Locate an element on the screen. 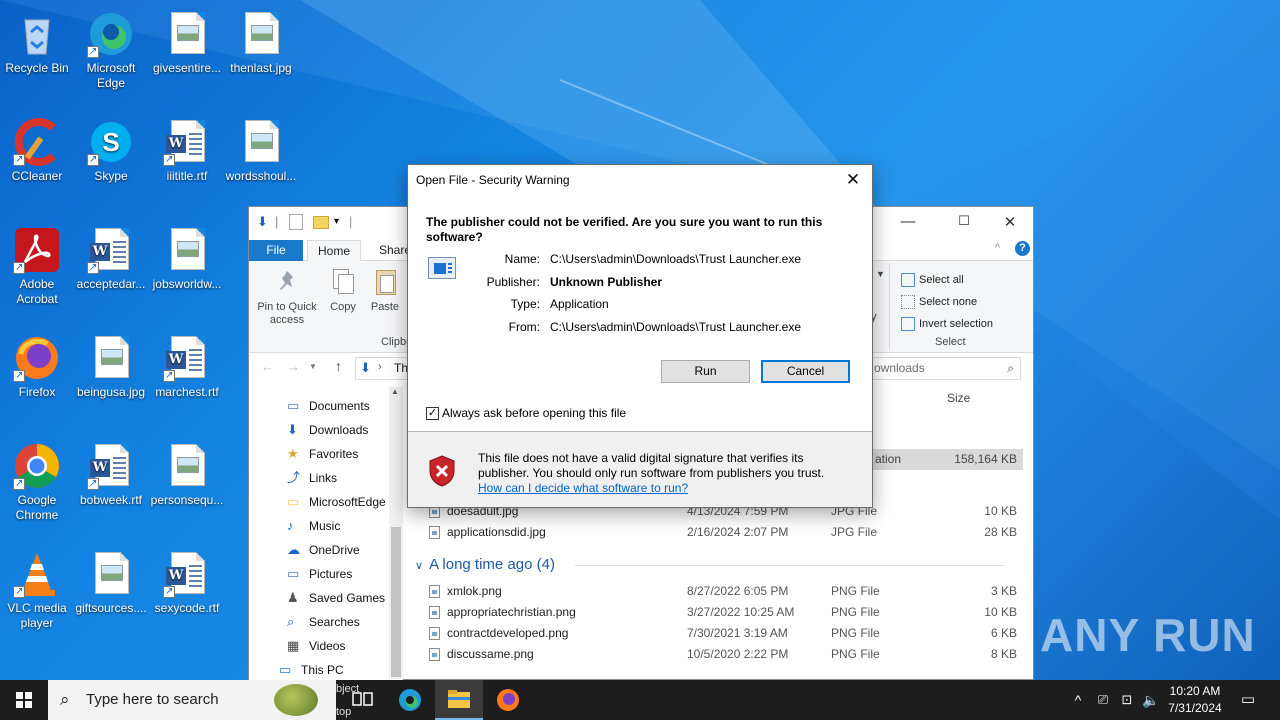 This screenshot has height=720, width=1280. nav-item: ⬇ Downloads is located at coordinates (327, 430).